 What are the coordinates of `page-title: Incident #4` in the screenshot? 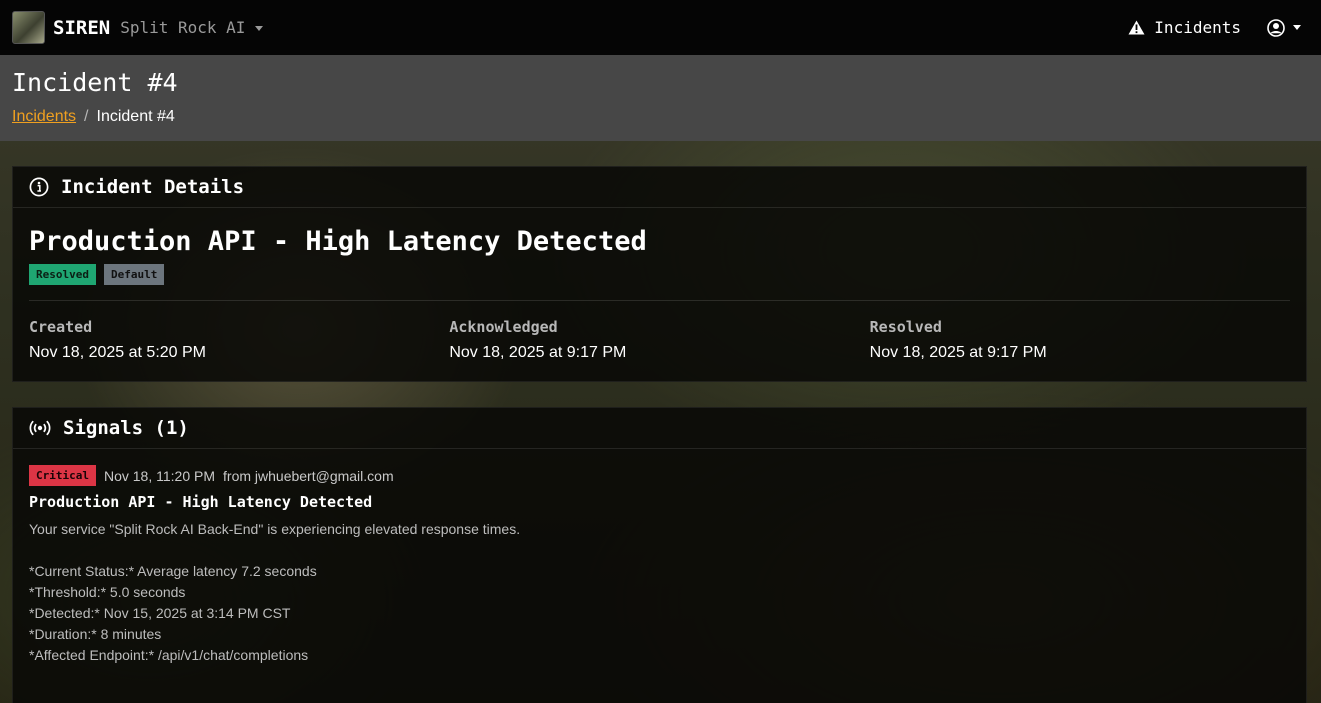 It's located at (95, 82).